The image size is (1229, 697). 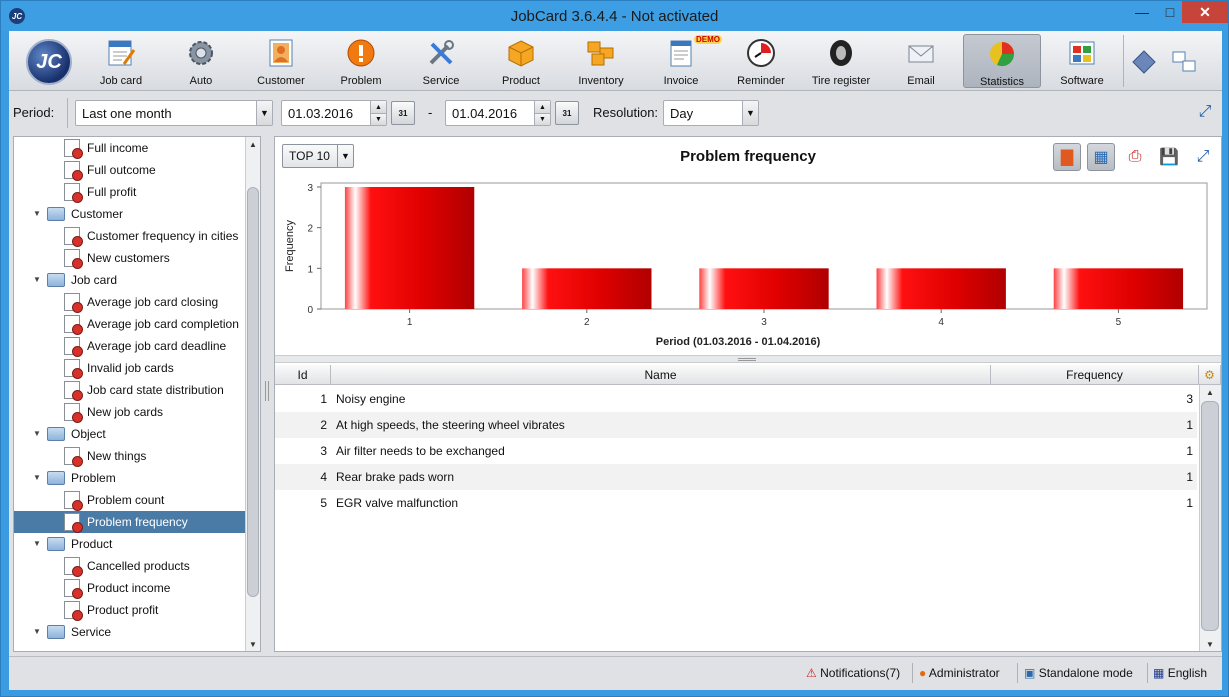 I want to click on tree-item: Product income, so click(x=130, y=588).